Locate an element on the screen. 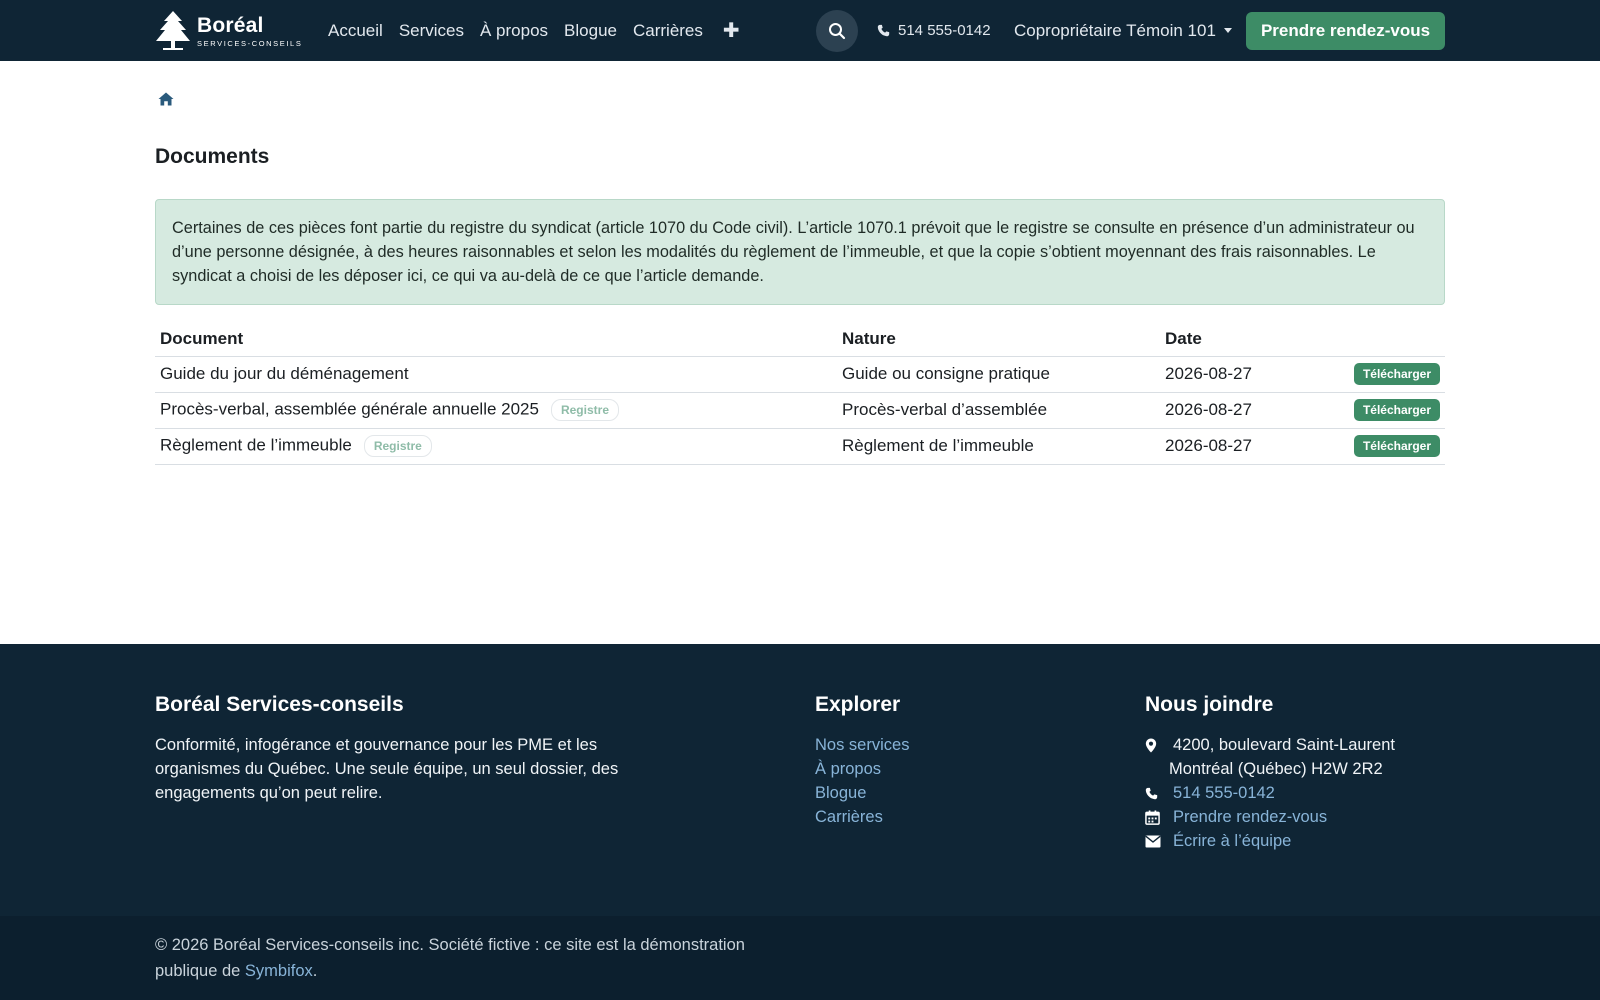 The image size is (1600, 1000). search-icon is located at coordinates (837, 31).